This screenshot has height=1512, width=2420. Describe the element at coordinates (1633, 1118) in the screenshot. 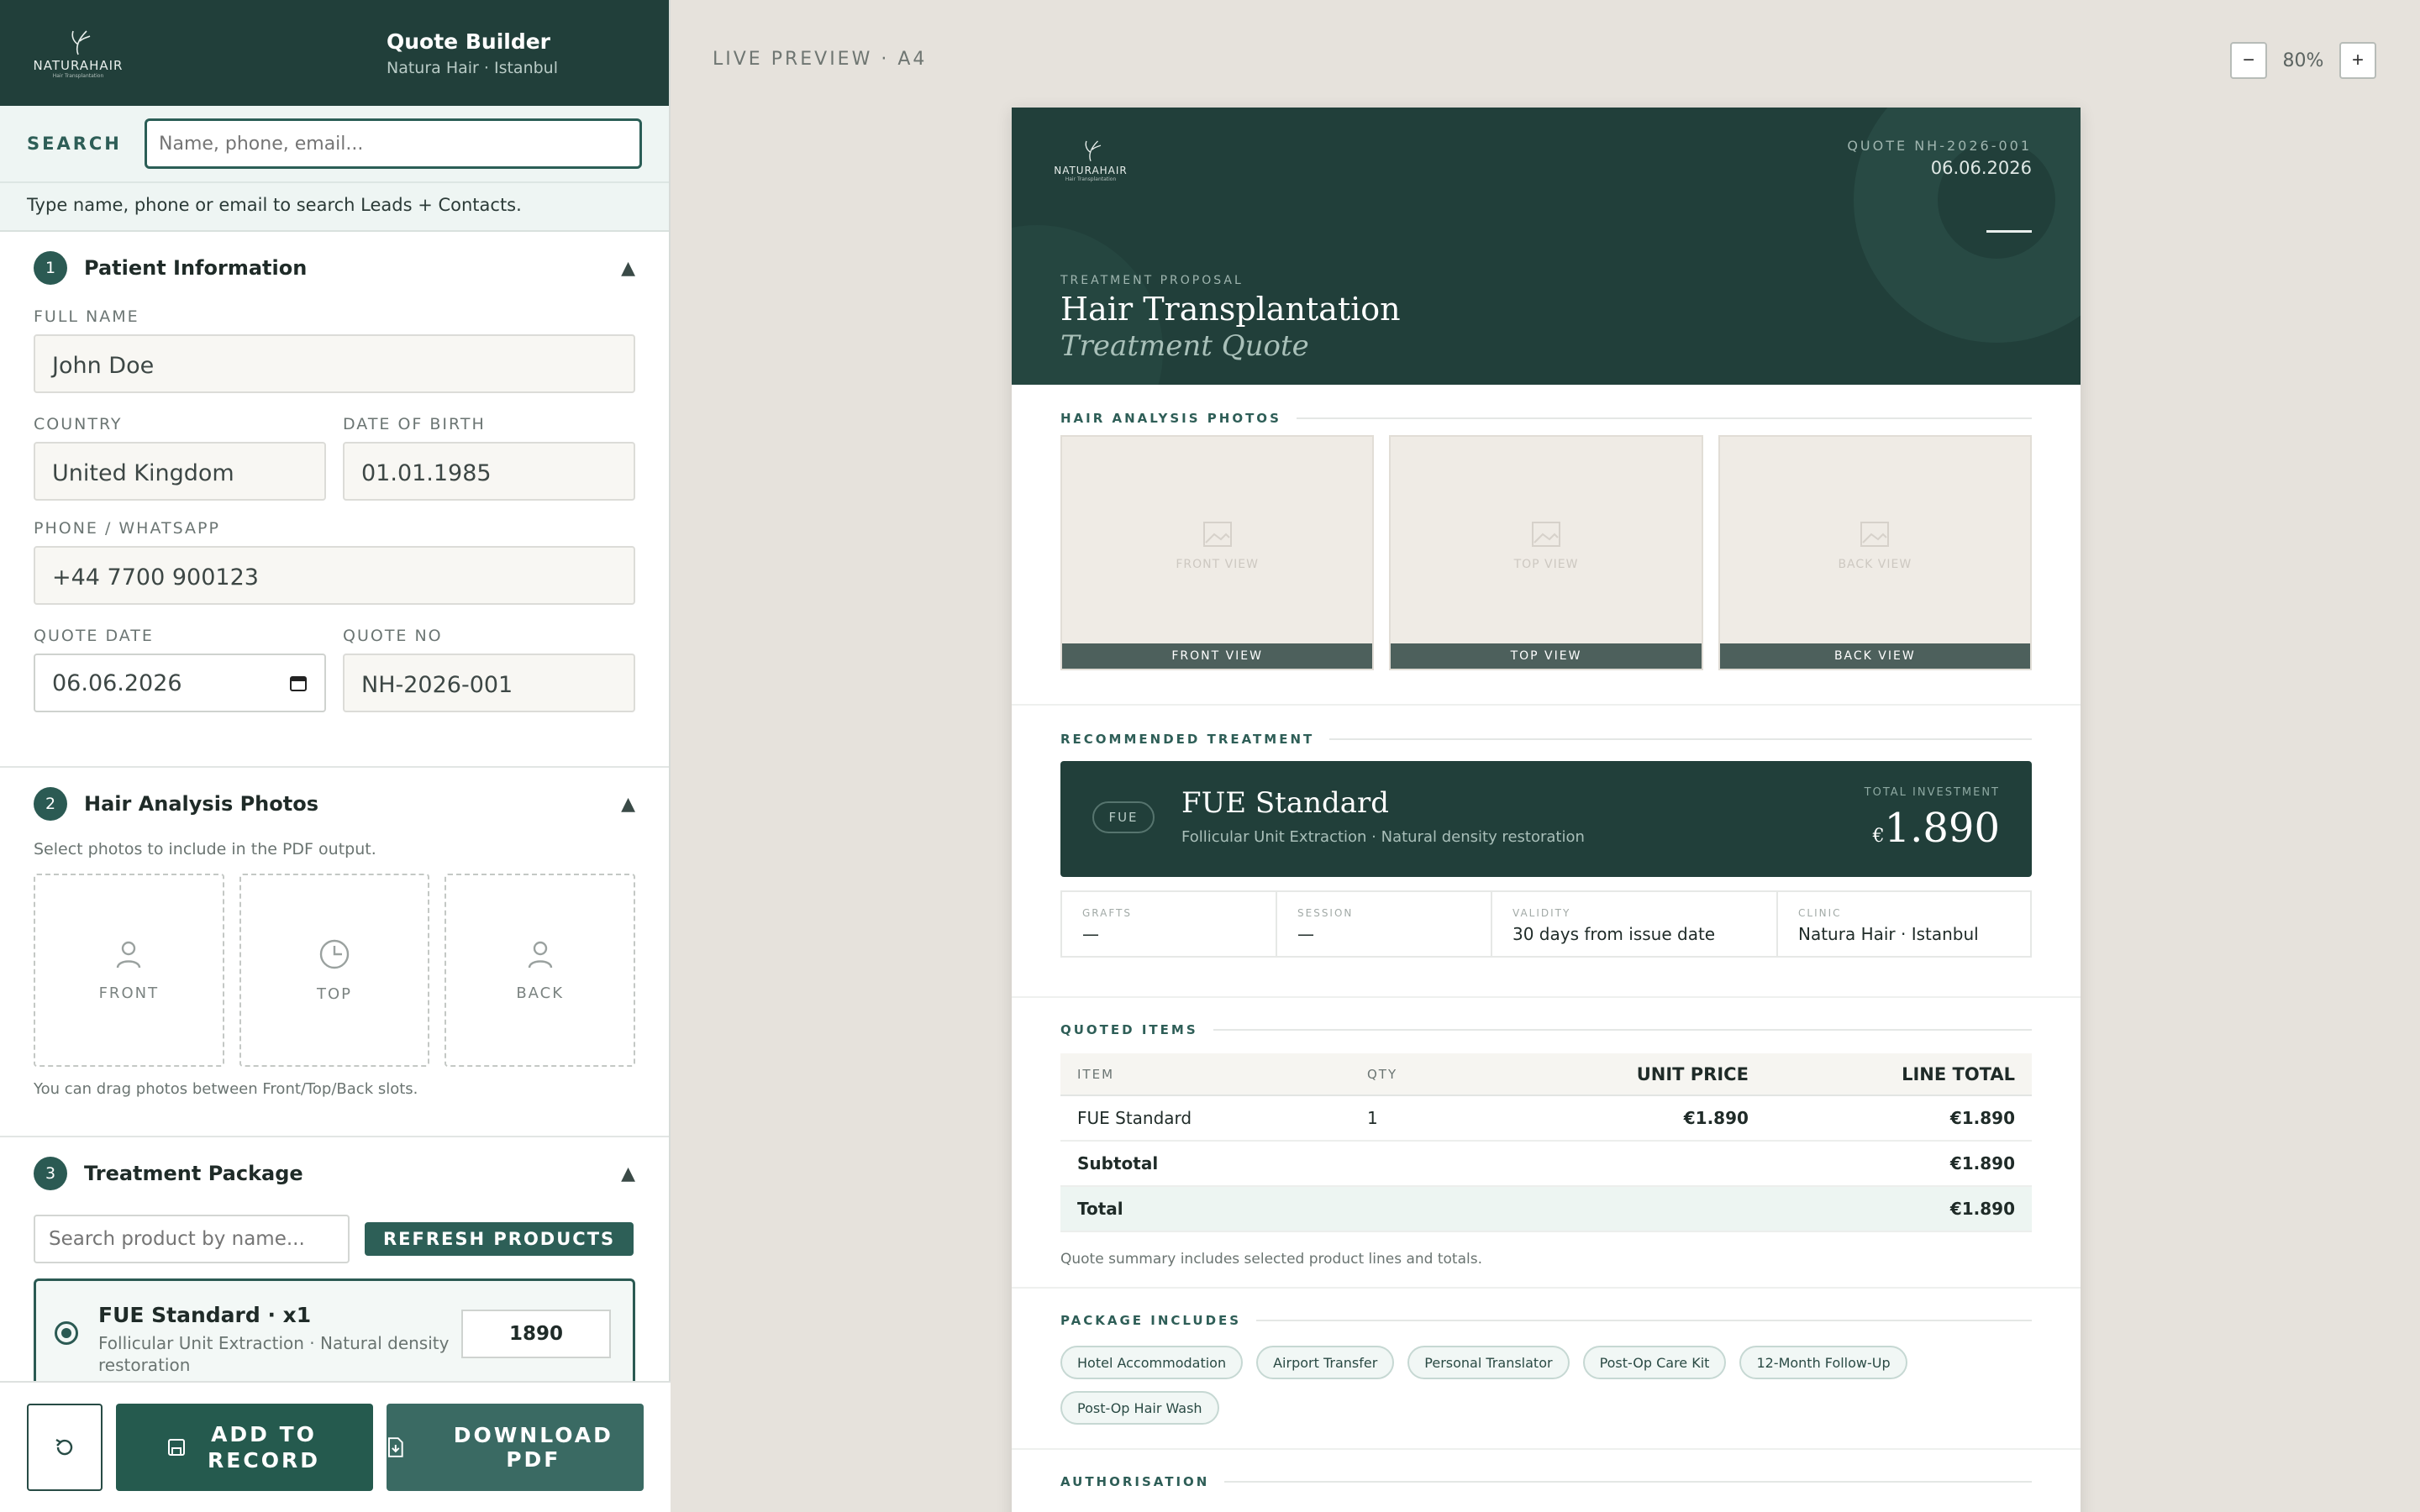

I see `item-unit-price: €1.890` at that location.